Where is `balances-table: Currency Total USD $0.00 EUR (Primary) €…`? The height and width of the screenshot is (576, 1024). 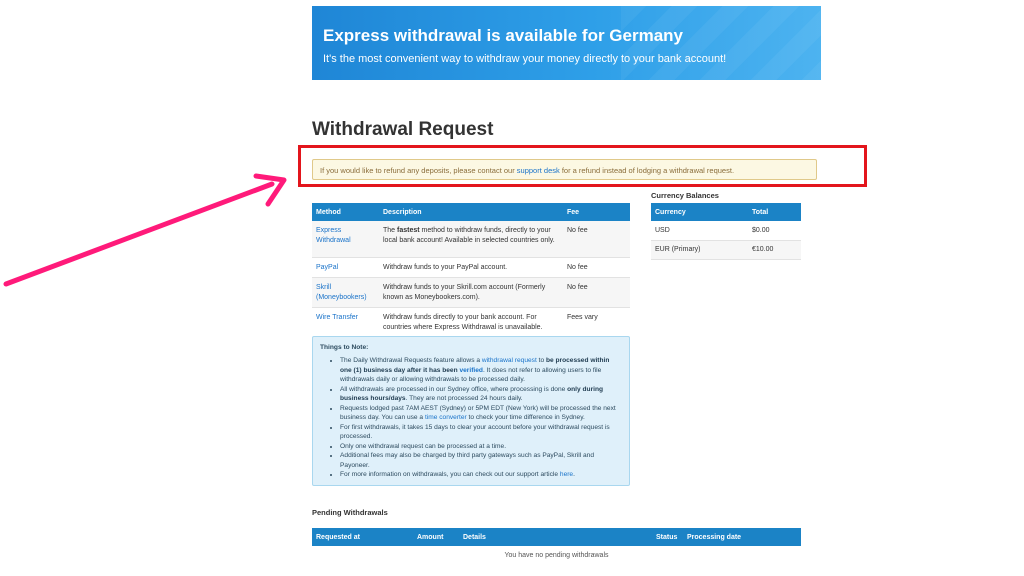
balances-table: Currency Total USD $0.00 EUR (Primary) €… is located at coordinates (726, 231).